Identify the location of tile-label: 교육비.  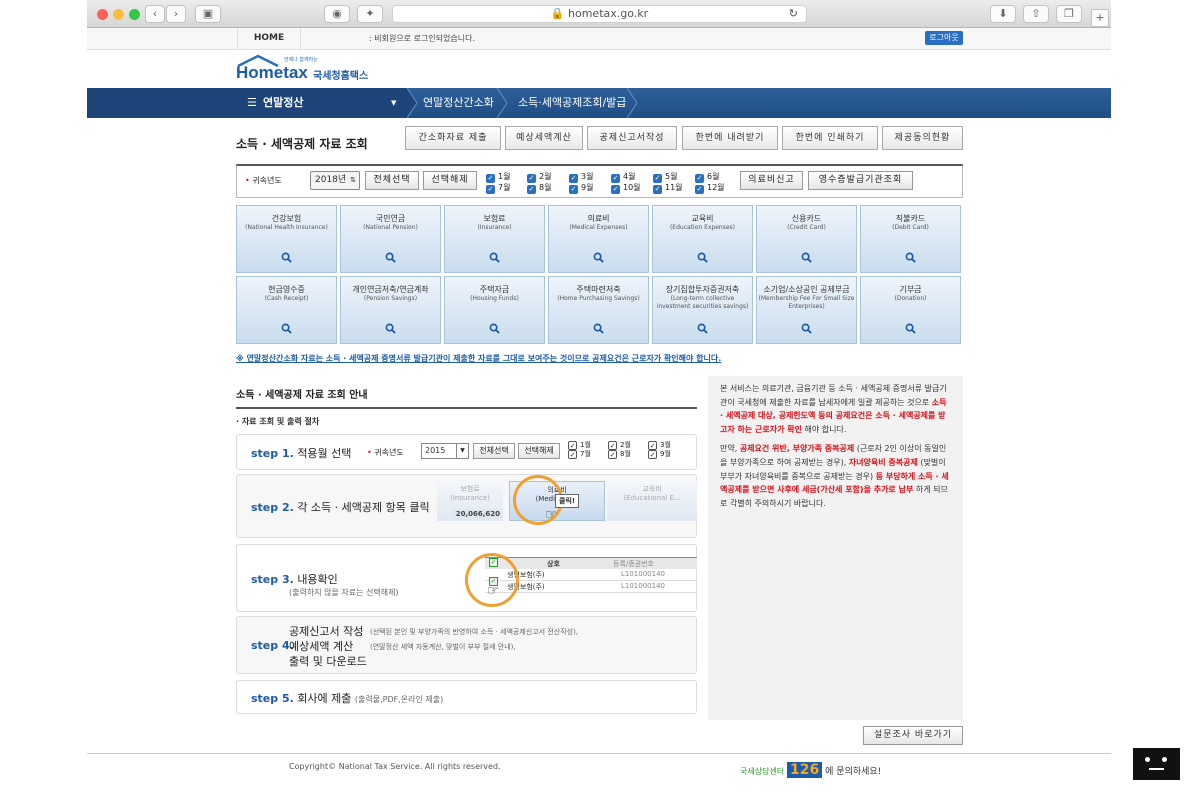
(702, 218).